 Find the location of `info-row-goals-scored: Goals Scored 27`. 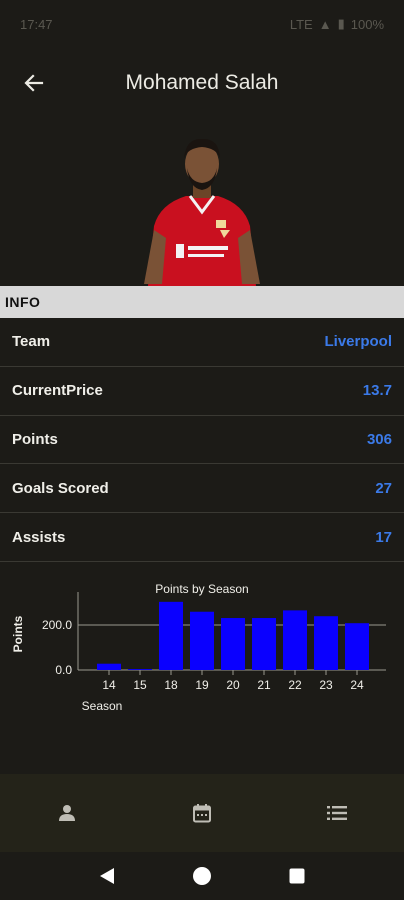

info-row-goals-scored: Goals Scored 27 is located at coordinates (202, 489).